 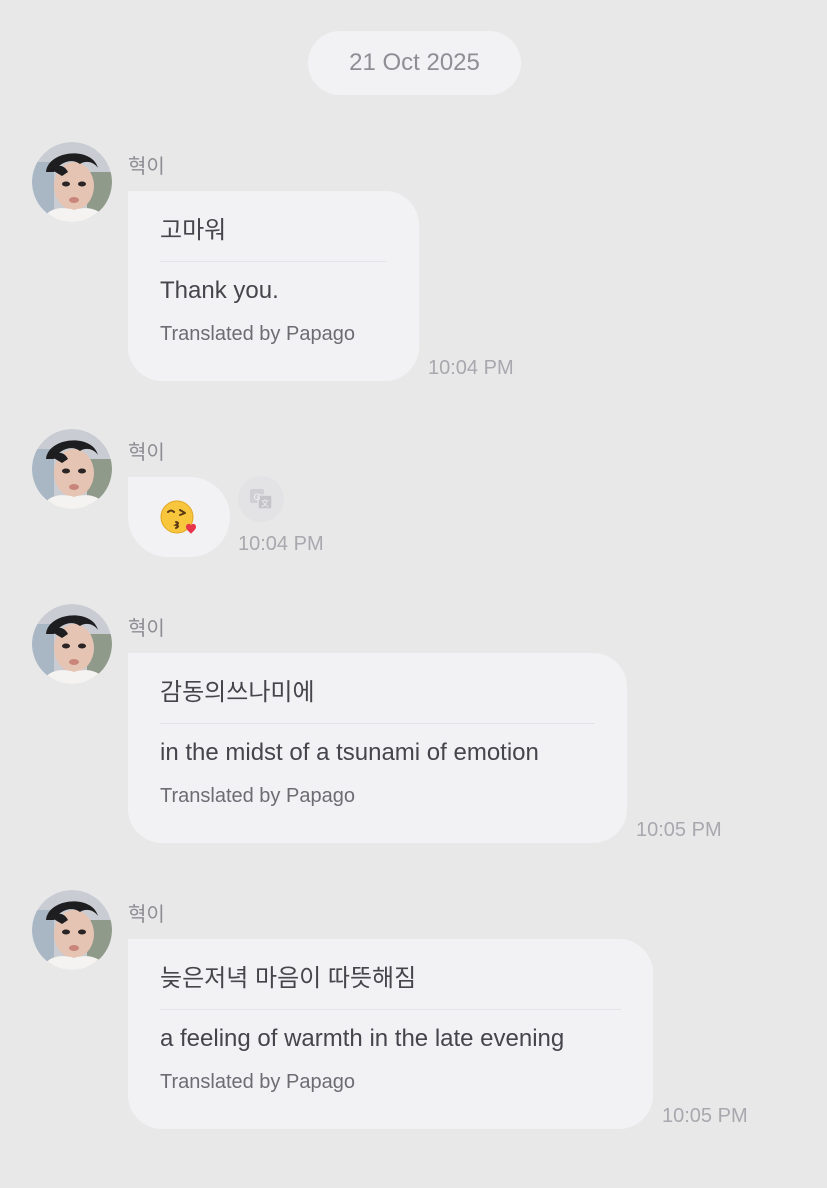 What do you see at coordinates (288, 978) in the screenshot?
I see `original-text: 늦은저녁 마음이 따뜻해짐` at bounding box center [288, 978].